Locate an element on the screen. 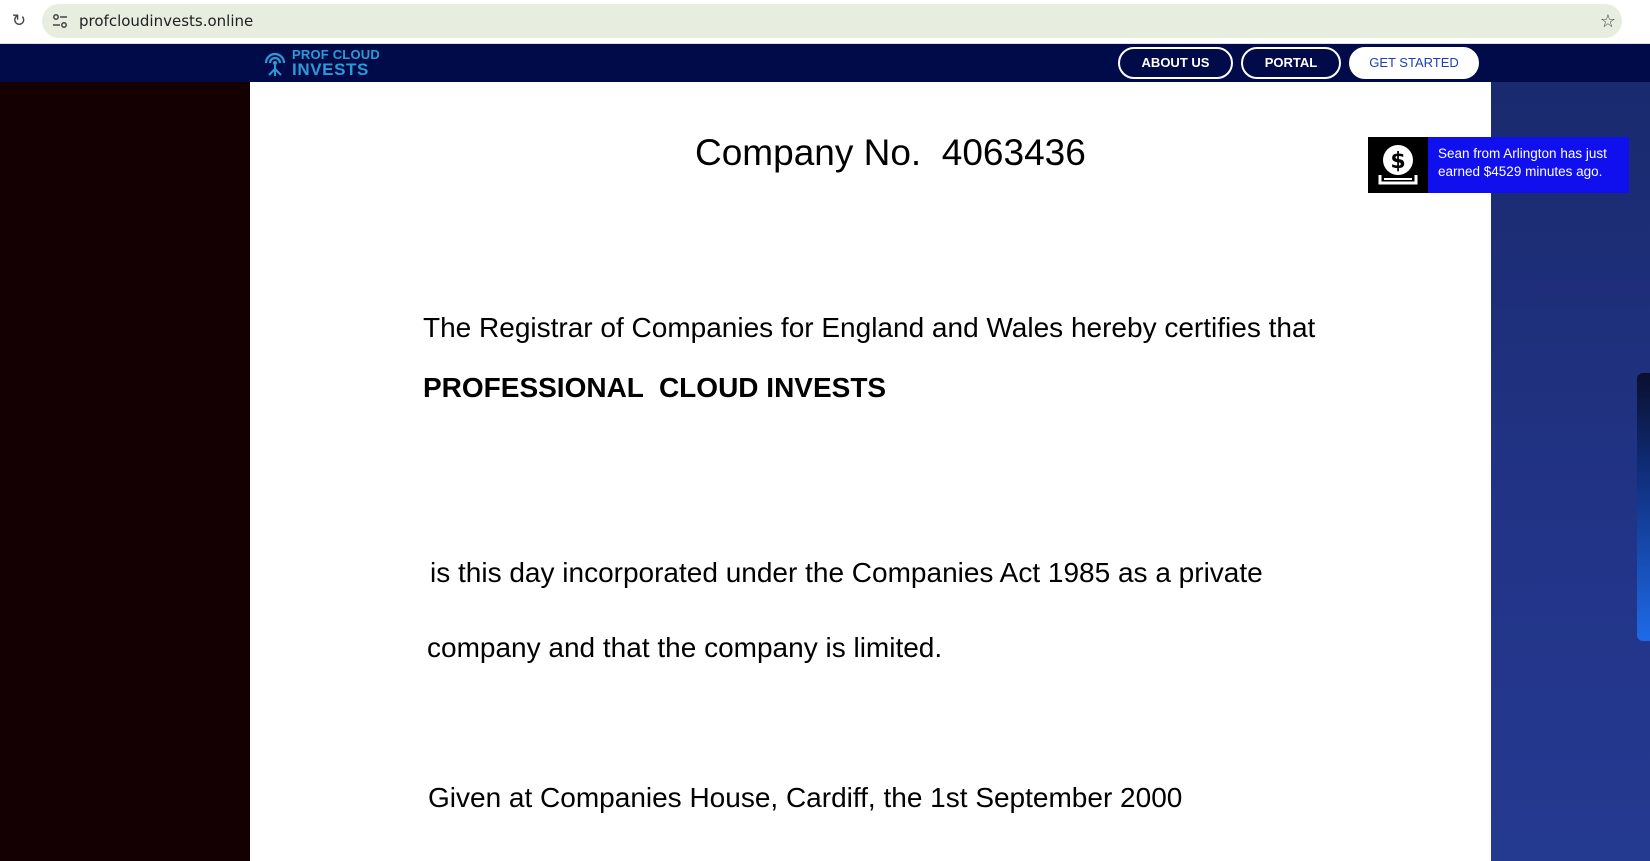 The width and height of the screenshot is (1650, 861). company-number: Company No. 4063436 is located at coordinates (890, 152).